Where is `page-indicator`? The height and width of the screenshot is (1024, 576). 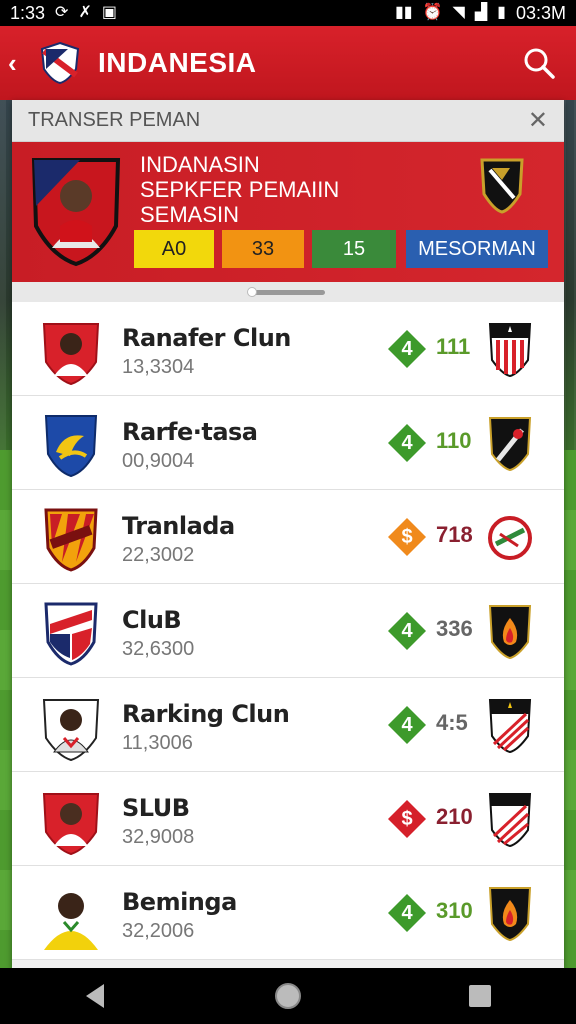
page-indicator is located at coordinates (288, 292).